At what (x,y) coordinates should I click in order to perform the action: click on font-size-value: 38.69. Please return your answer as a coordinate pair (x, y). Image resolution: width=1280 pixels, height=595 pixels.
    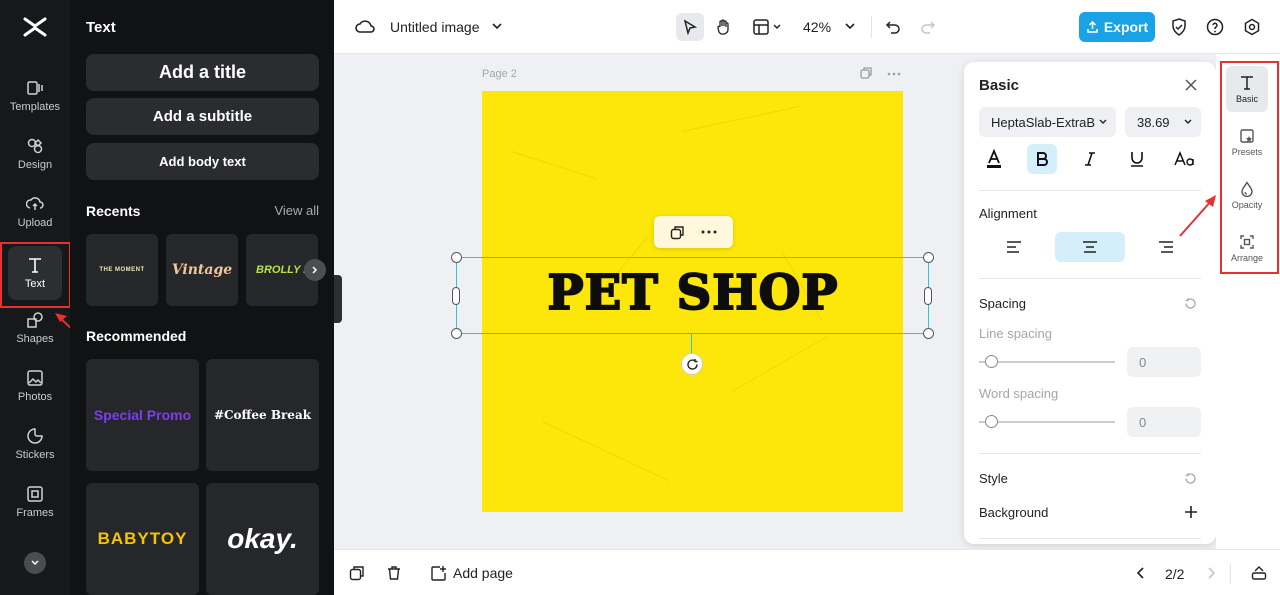
    Looking at the image, I should click on (1153, 122).